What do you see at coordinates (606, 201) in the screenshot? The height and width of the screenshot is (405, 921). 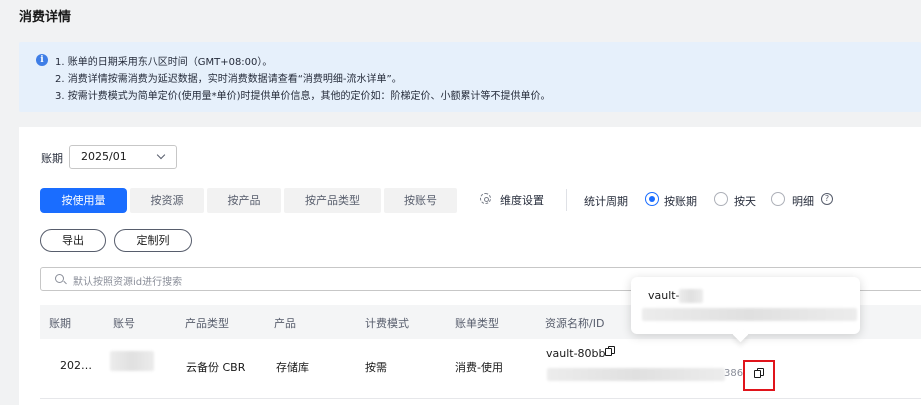 I see `cycle-label: 统计周期` at bounding box center [606, 201].